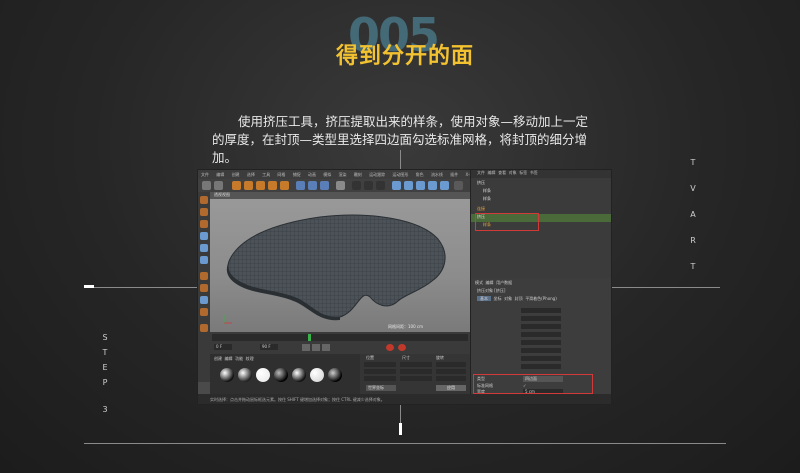  Describe the element at coordinates (204, 200) in the screenshot. I see `make-editable-icon` at that location.